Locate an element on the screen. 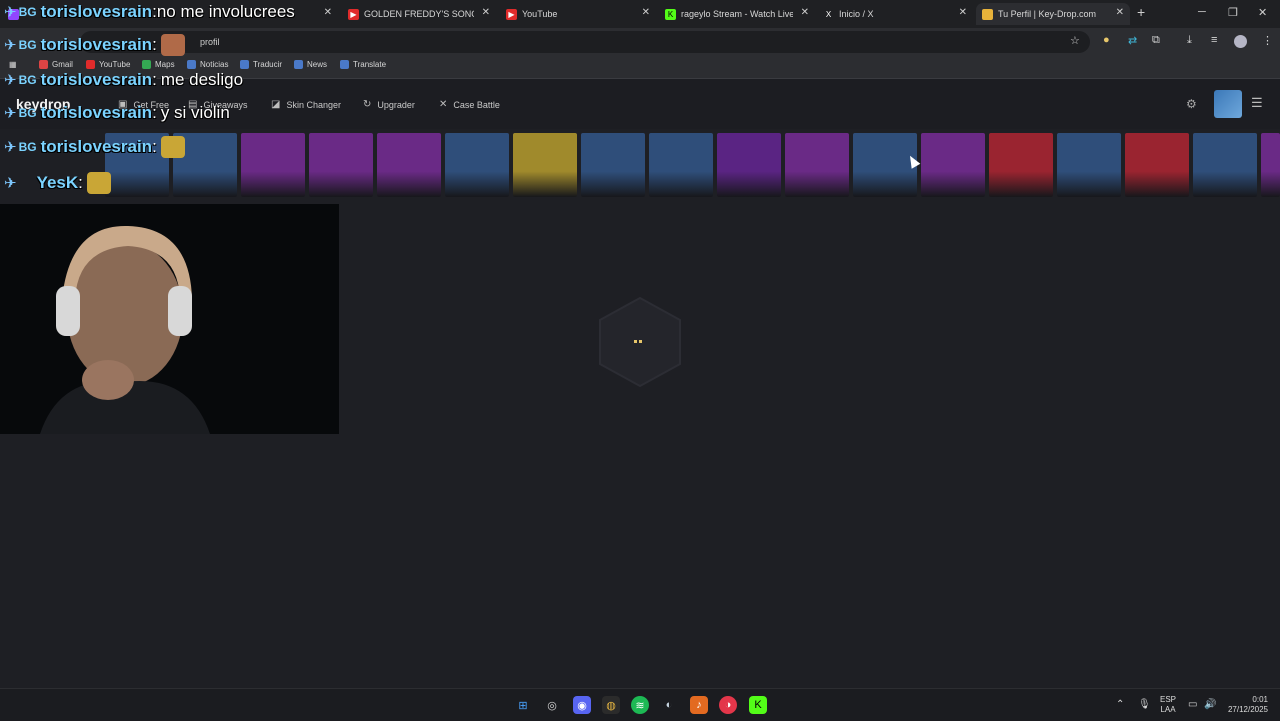  upgrade-icon: ↻ is located at coordinates (367, 104).